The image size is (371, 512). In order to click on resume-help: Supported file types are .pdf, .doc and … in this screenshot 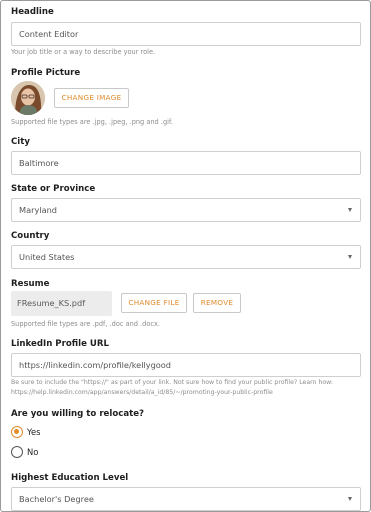, I will do `click(86, 324)`.